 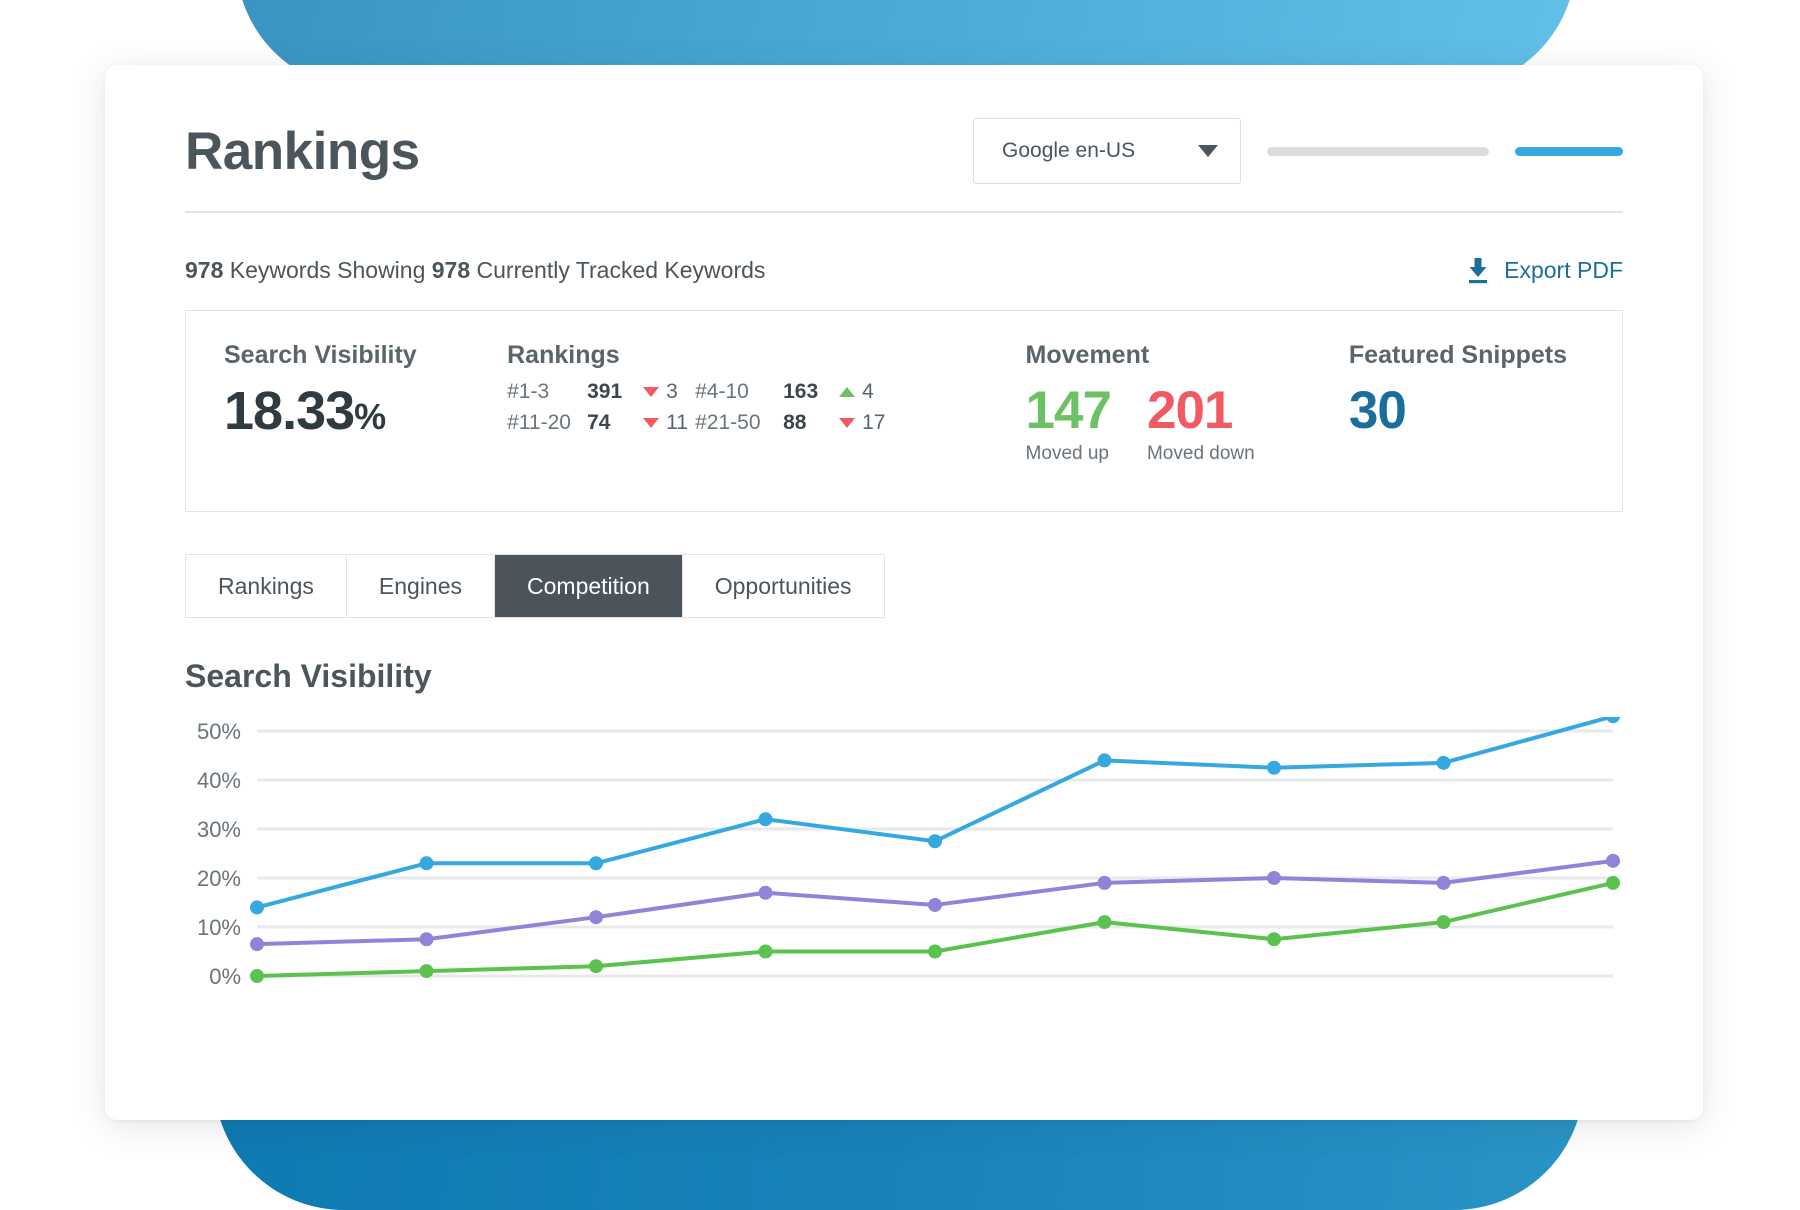 What do you see at coordinates (599, 422) in the screenshot?
I see `rank-count: 74` at bounding box center [599, 422].